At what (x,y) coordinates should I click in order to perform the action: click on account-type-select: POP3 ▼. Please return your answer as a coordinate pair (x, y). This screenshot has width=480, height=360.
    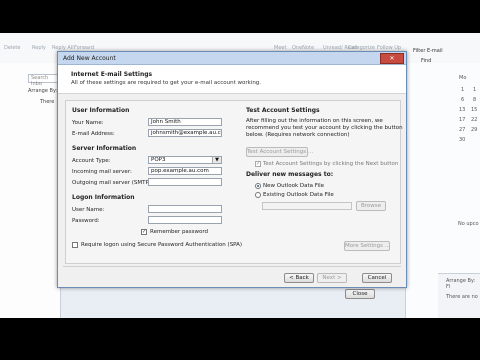
    Looking at the image, I should click on (185, 160).